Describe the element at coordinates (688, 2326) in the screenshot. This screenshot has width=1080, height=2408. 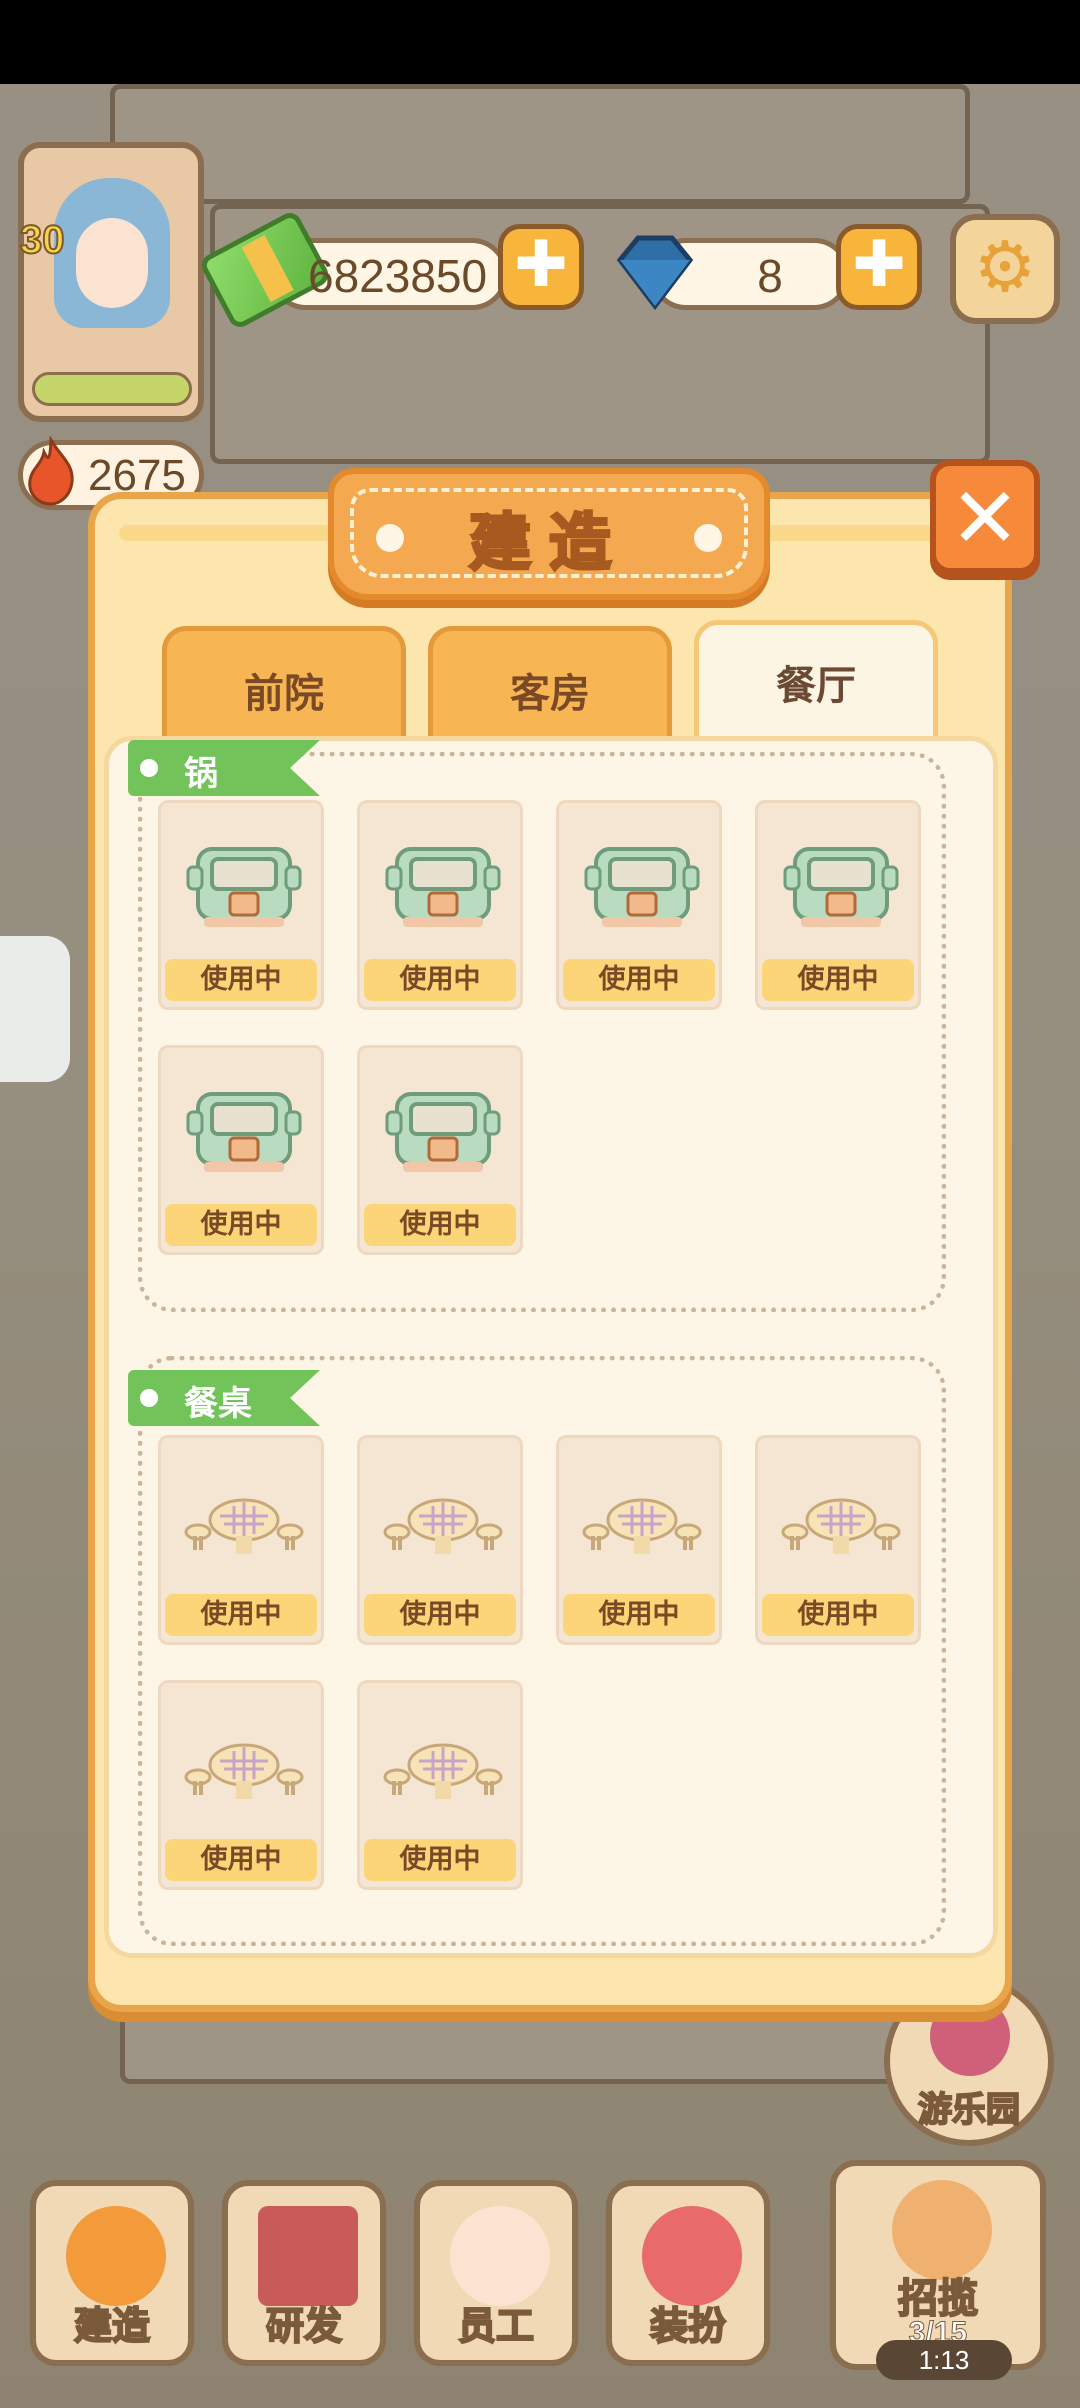
I see `nav-dress-label: 装扮` at that location.